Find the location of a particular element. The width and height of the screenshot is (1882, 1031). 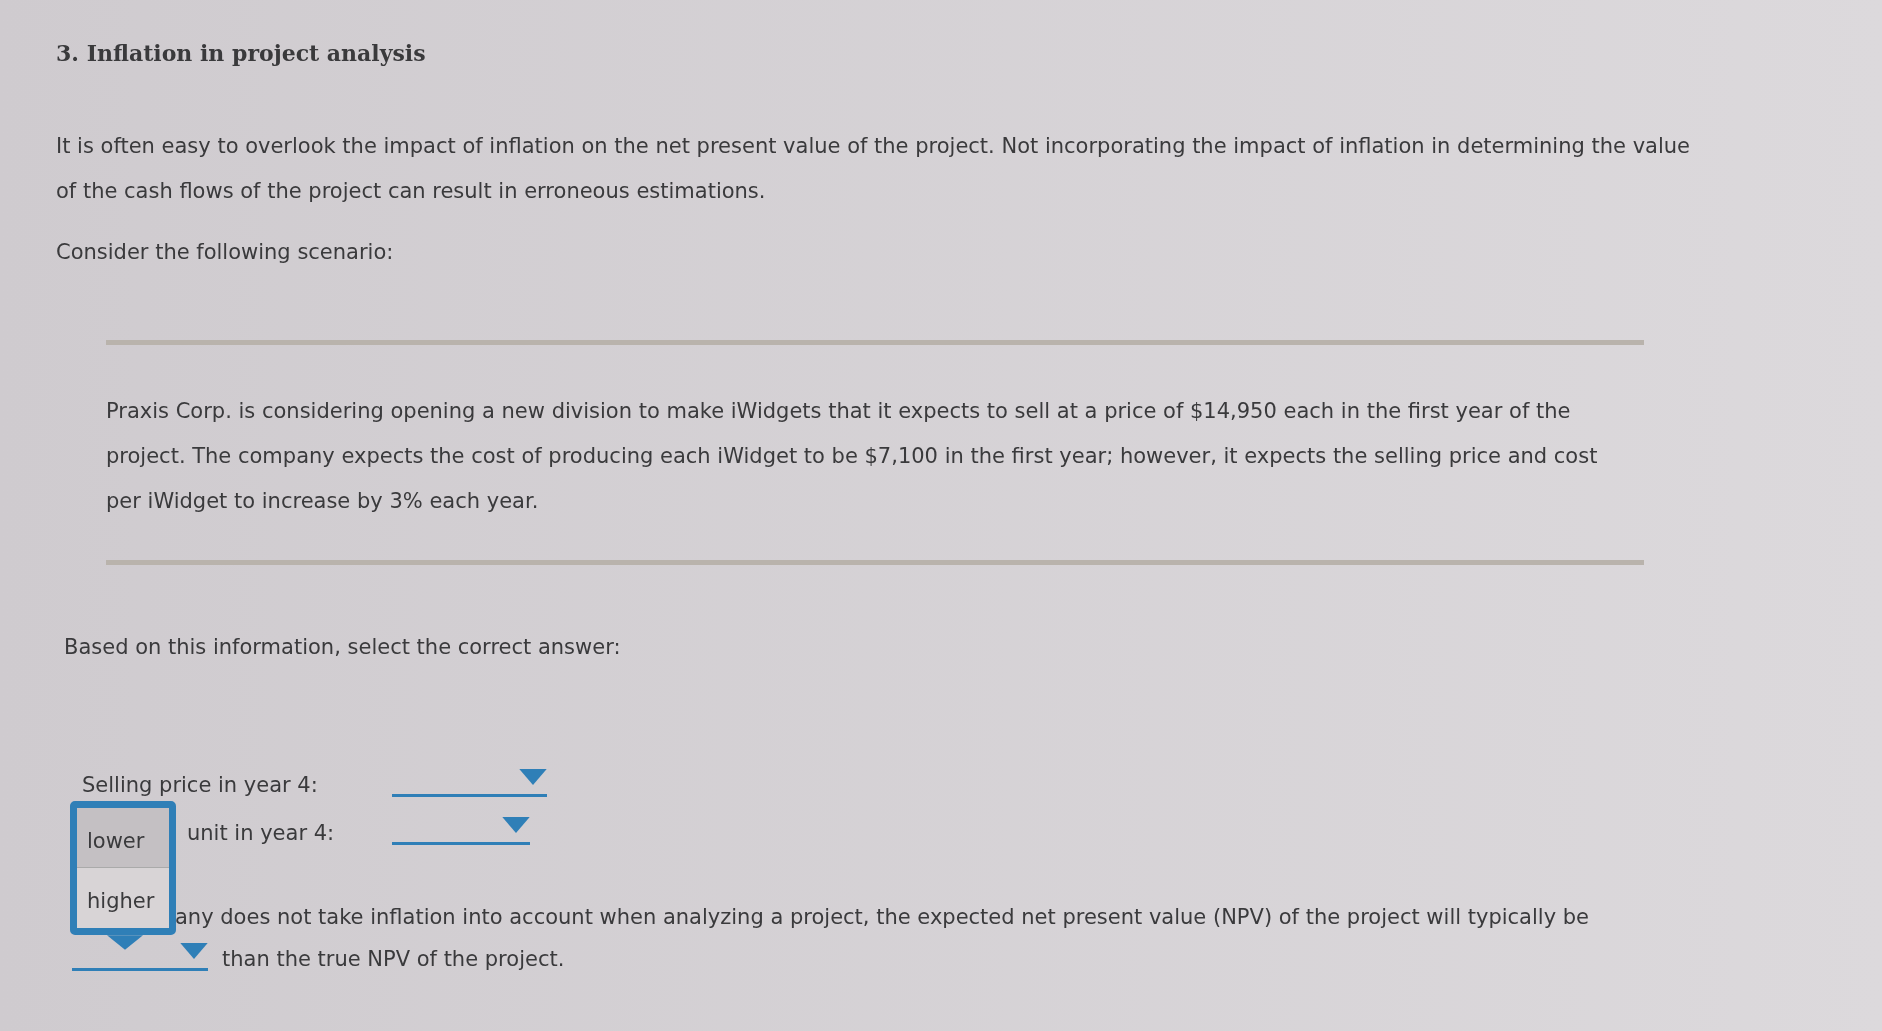

dropdown-option: lower is located at coordinates (123, 838).